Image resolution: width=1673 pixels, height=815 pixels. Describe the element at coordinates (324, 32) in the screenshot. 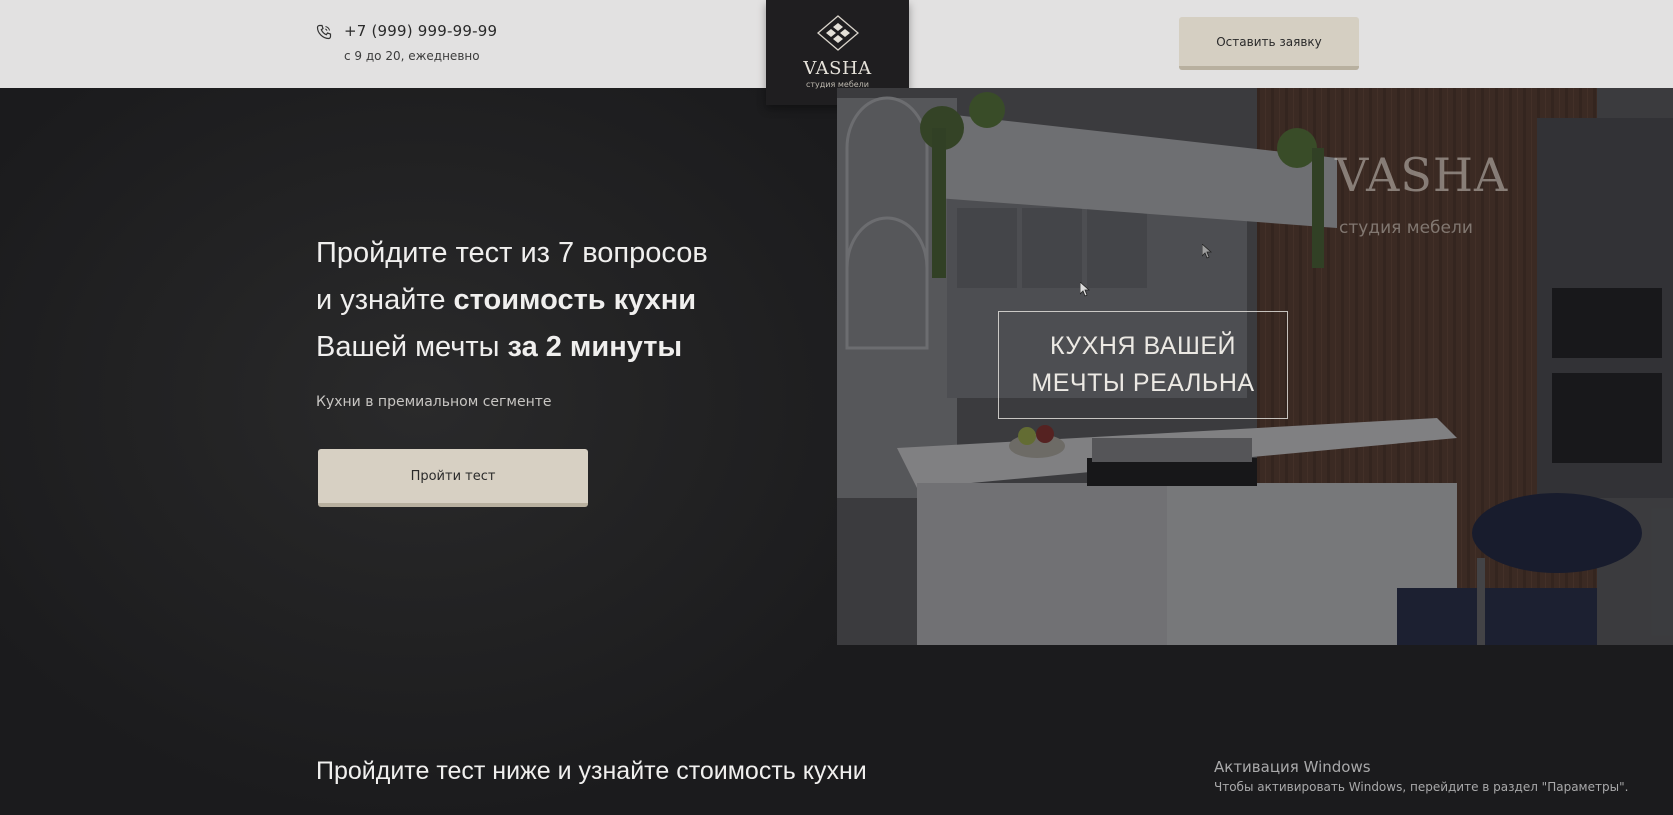

I see `phone-icon` at that location.